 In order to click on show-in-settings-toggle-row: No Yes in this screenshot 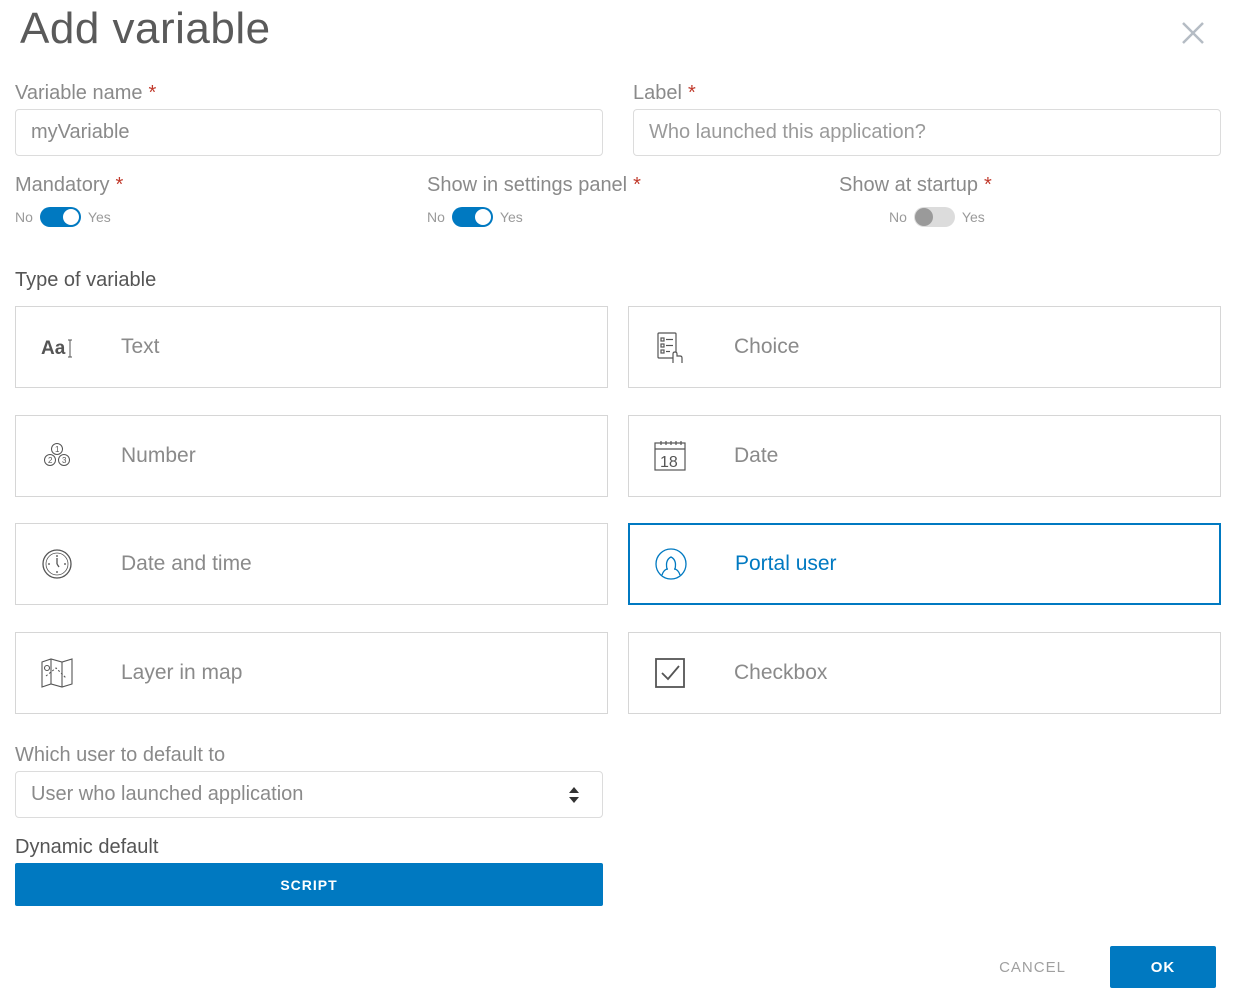, I will do `click(475, 217)`.